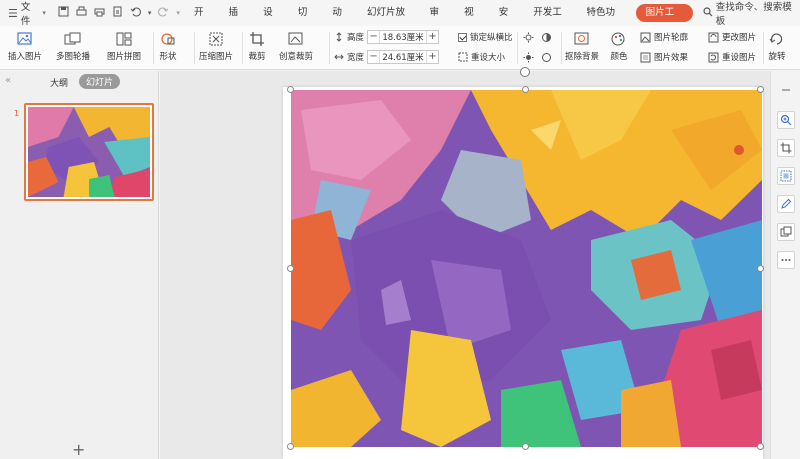 This screenshot has height=459, width=800. What do you see at coordinates (168, 45) in the screenshot?
I see `shape-button: 形状` at bounding box center [168, 45].